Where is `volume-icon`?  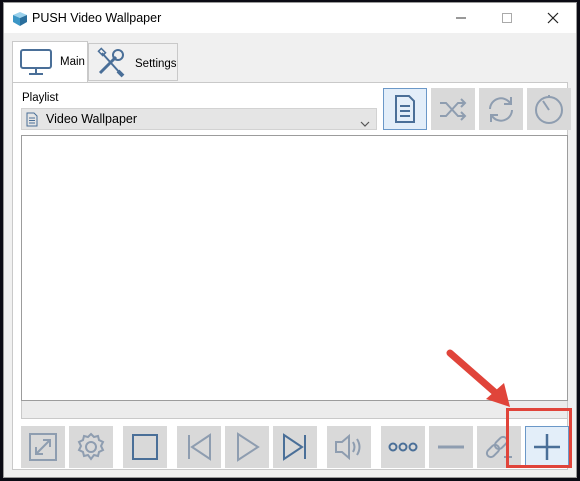
volume-icon is located at coordinates (348, 447).